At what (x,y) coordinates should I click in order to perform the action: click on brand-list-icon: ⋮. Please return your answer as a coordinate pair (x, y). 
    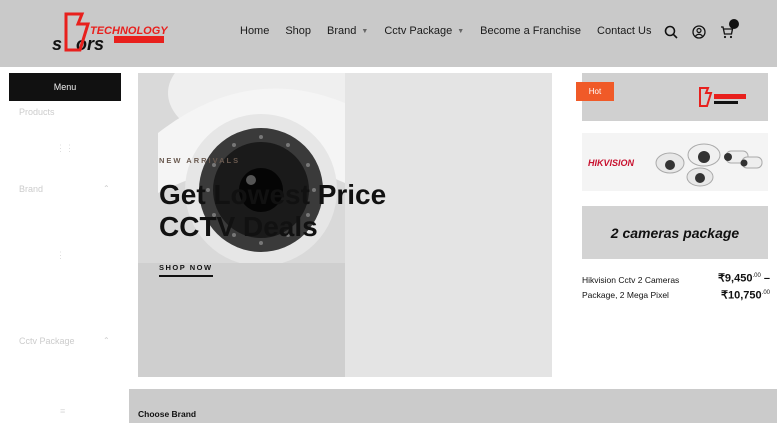
    Looking at the image, I should click on (60, 255).